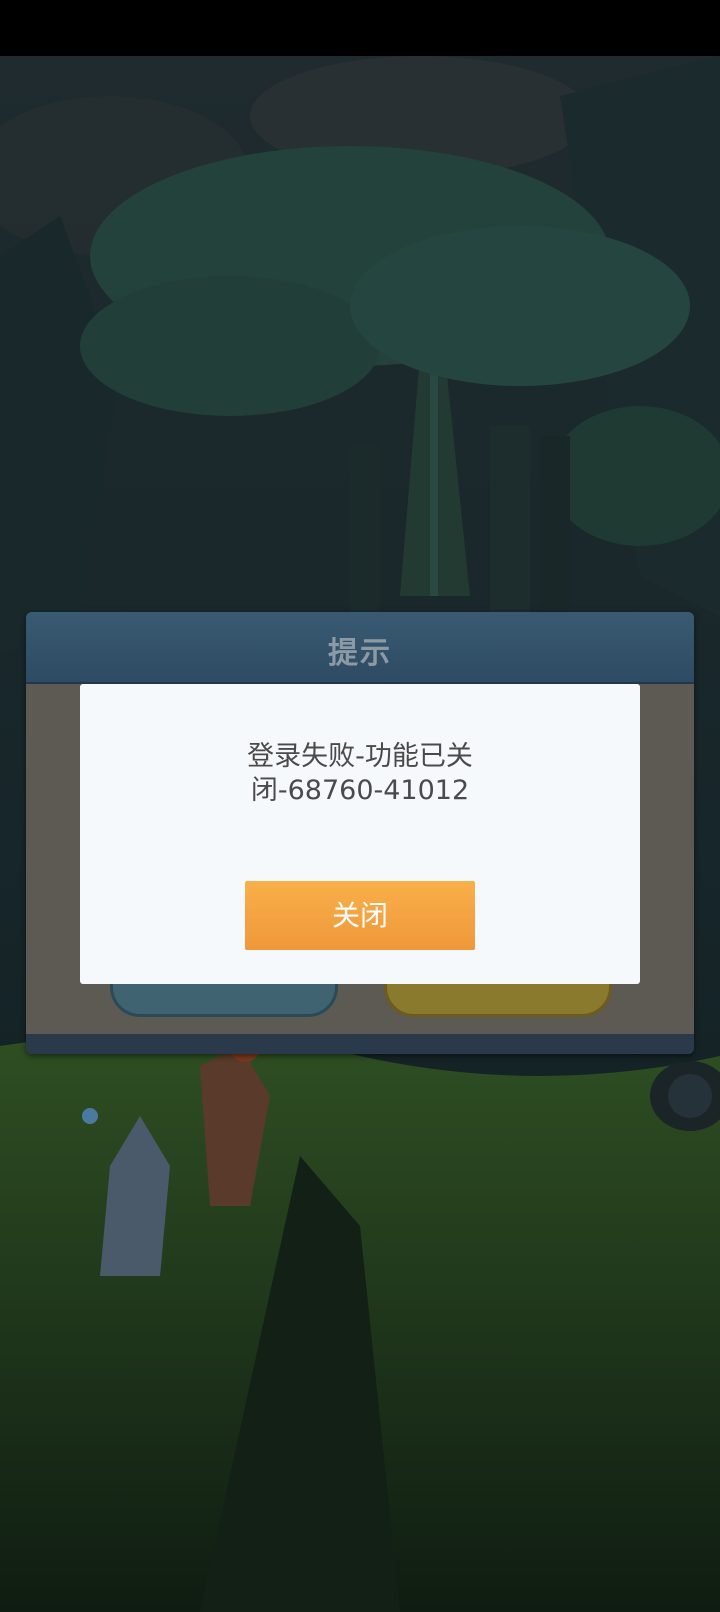  I want to click on error-message-line-2: 闭-68760-41012, so click(360, 790).